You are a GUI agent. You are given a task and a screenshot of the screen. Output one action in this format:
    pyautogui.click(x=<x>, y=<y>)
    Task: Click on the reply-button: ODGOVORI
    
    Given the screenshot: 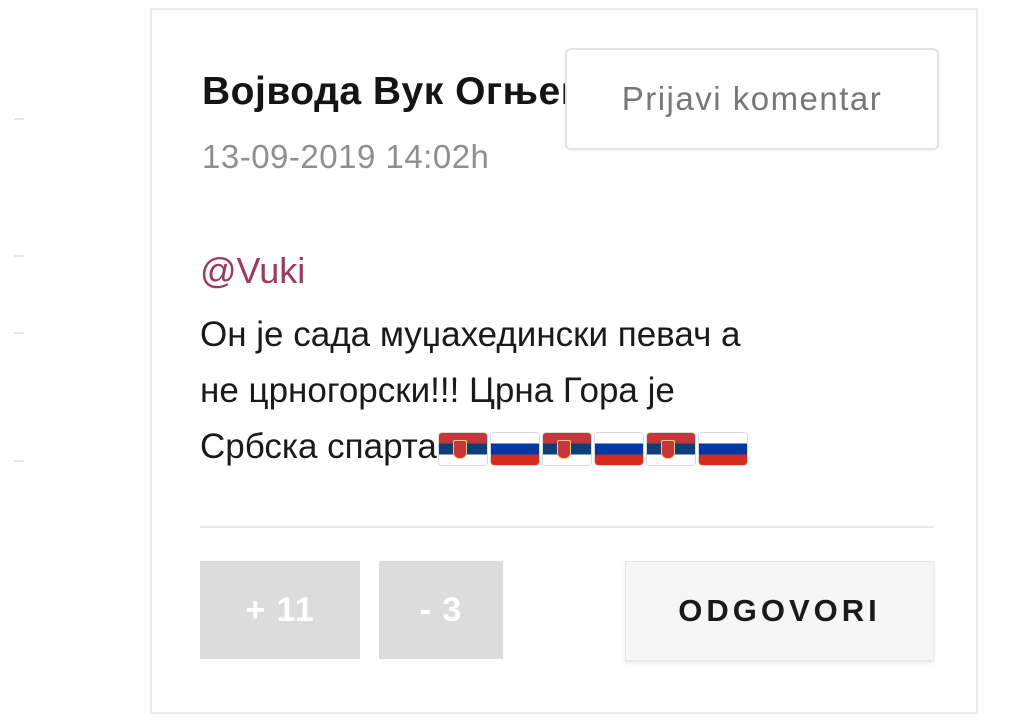 What is the action you would take?
    pyautogui.click(x=779, y=611)
    